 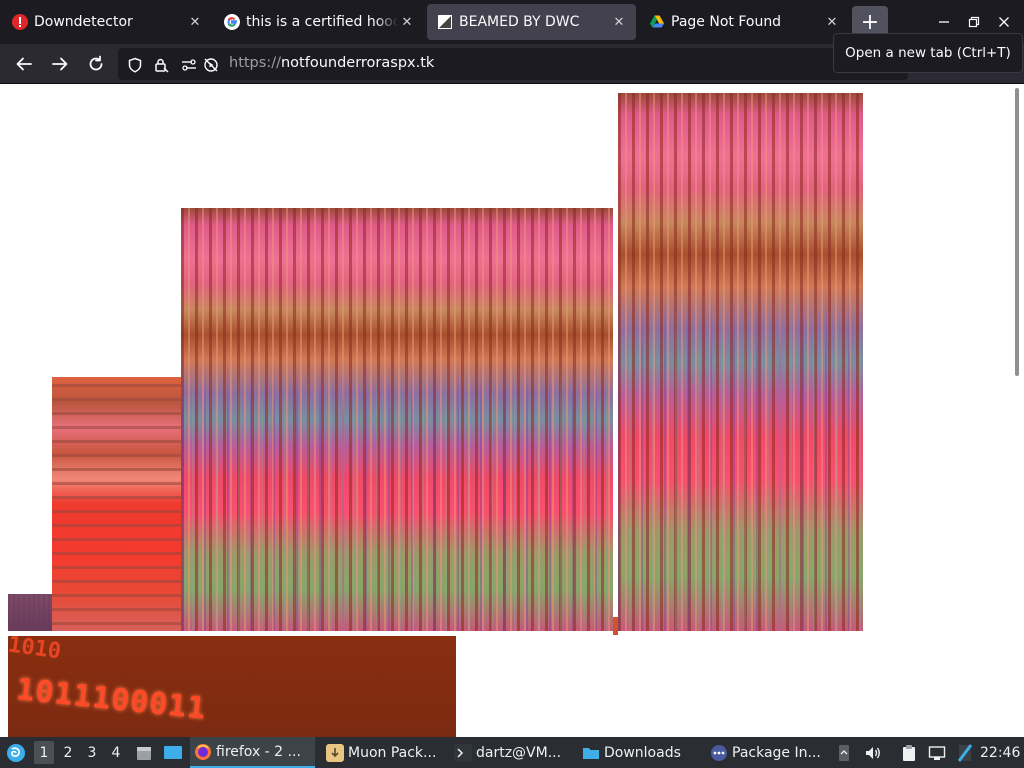 I want to click on url-bar: https://notfounderroraspx.tk, so click(x=513, y=64).